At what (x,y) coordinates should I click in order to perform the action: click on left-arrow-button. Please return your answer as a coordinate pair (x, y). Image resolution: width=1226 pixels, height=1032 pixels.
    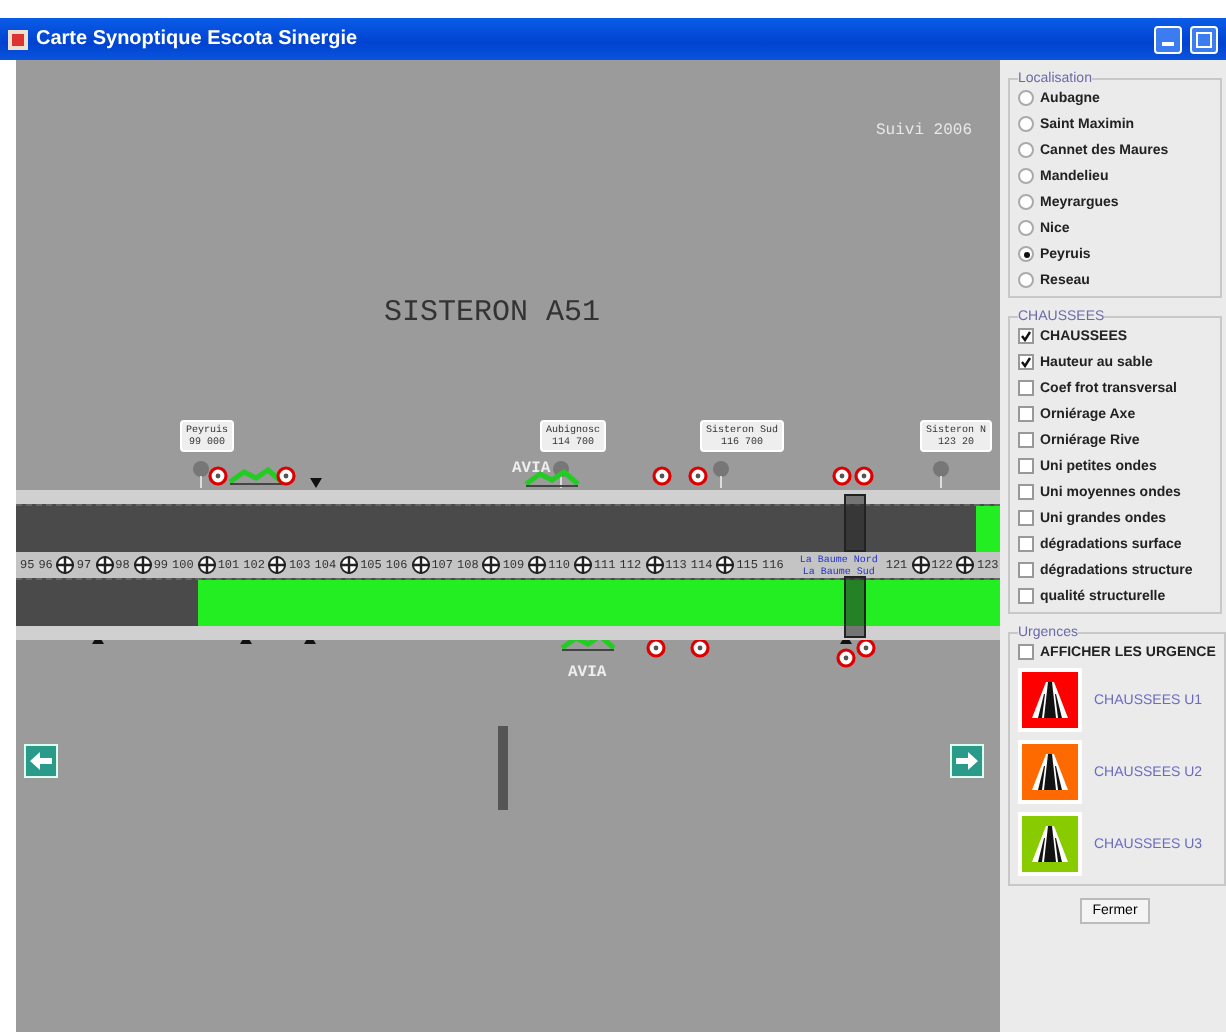
    Looking at the image, I should click on (41, 761).